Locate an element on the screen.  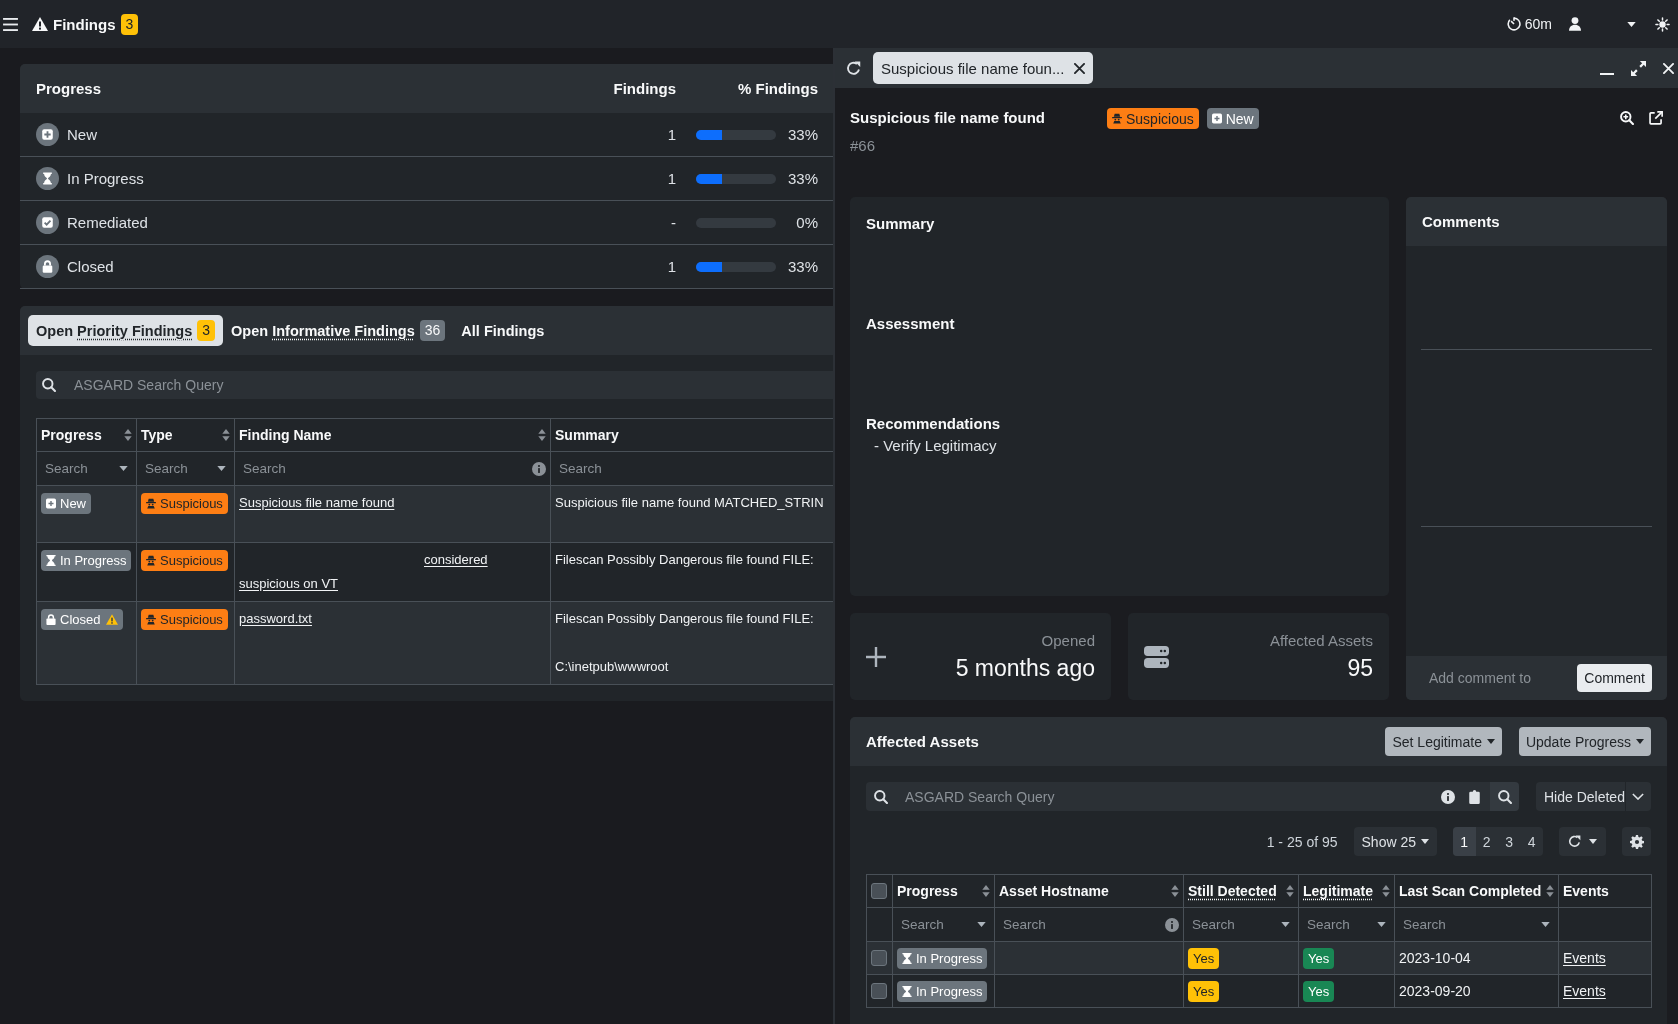
count-text: 1 is located at coordinates (671, 134).